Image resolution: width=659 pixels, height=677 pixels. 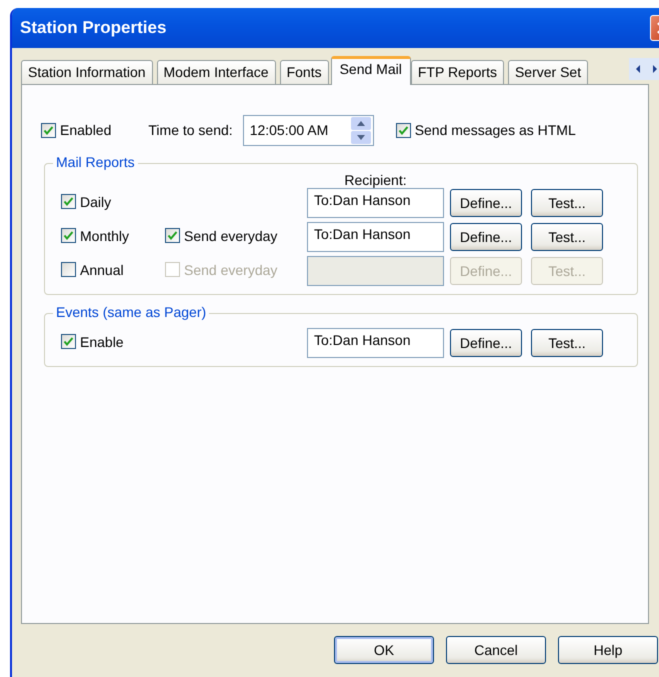 What do you see at coordinates (308, 130) in the screenshot?
I see `time-field: 12:05:00 AM` at bounding box center [308, 130].